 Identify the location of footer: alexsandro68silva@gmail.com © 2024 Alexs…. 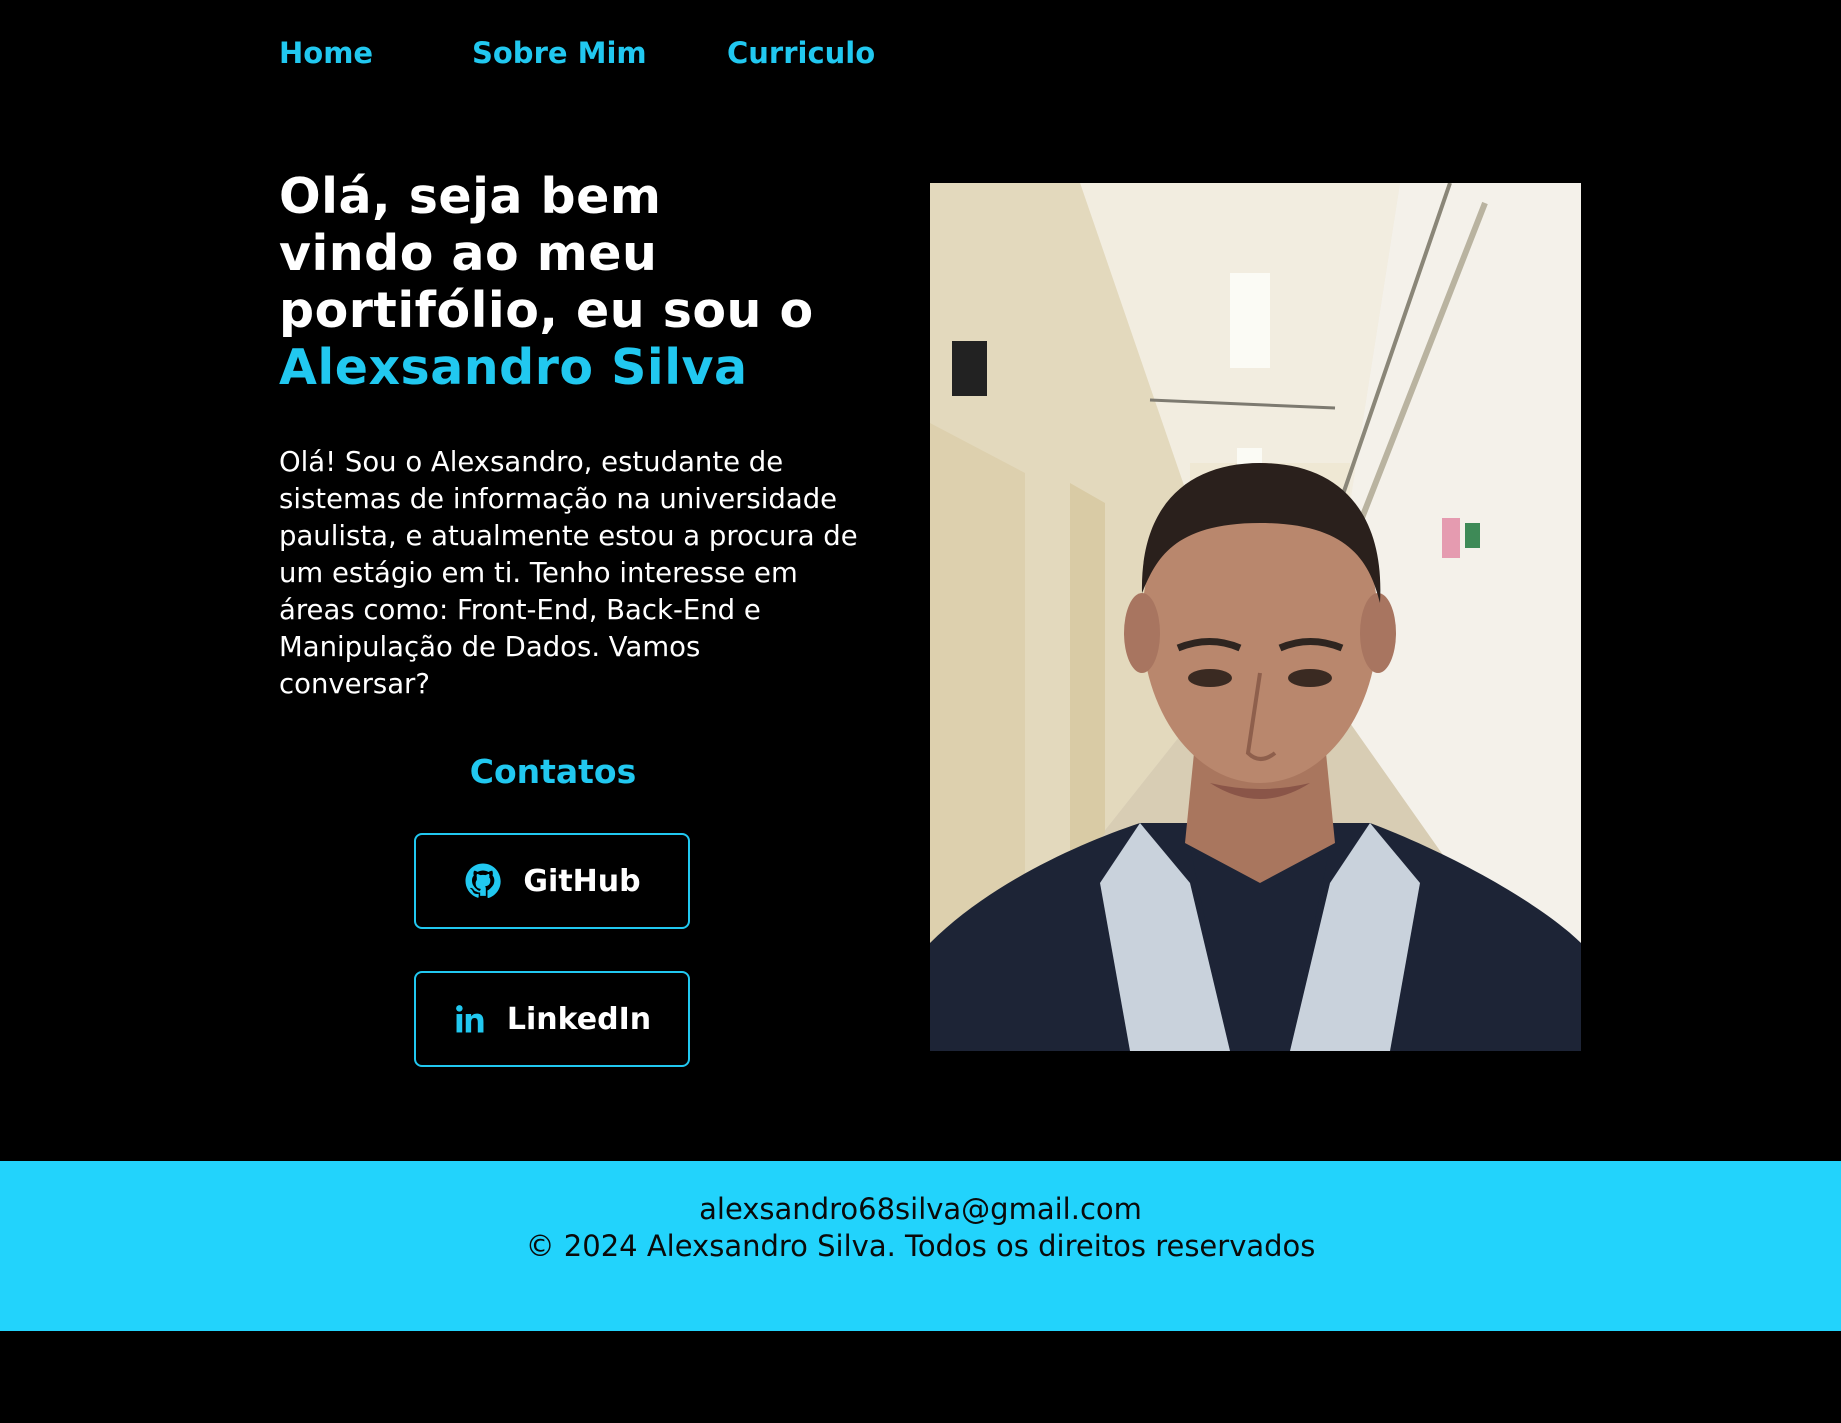
(920, 1246).